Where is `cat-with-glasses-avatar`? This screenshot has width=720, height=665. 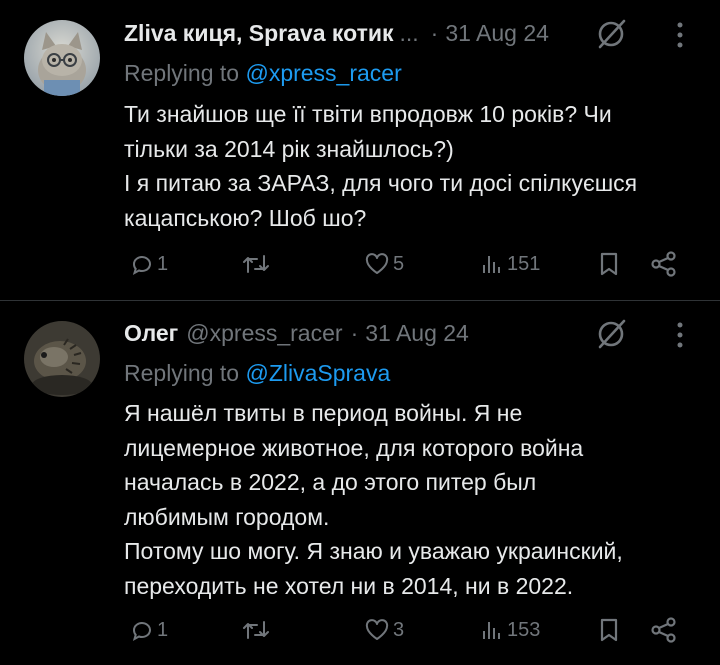
cat-with-glasses-avatar is located at coordinates (62, 58).